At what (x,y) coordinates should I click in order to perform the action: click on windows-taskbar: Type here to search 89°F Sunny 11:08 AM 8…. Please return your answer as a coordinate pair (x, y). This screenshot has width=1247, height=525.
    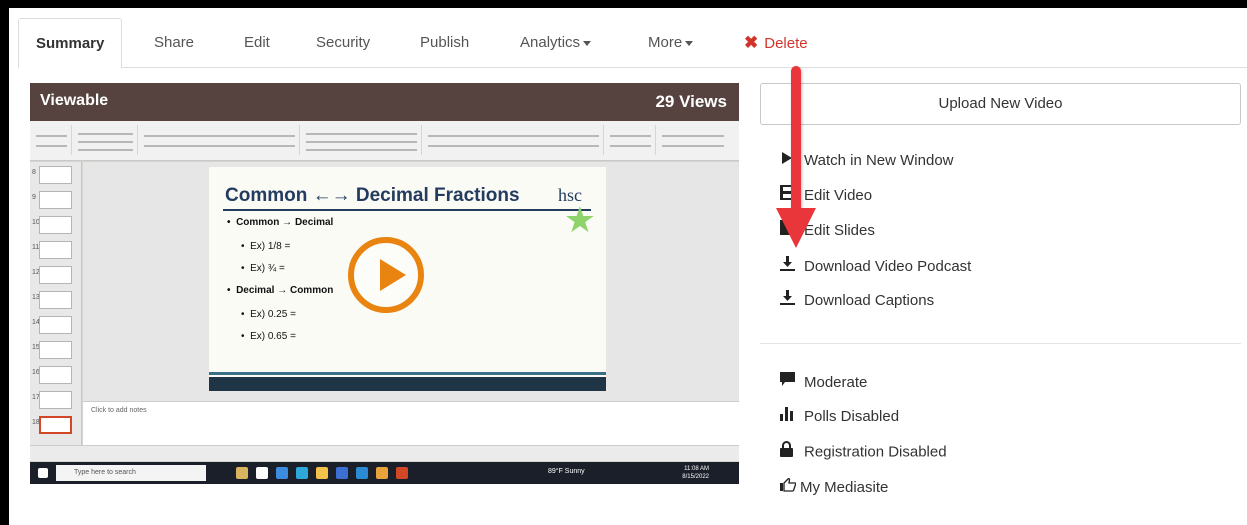
    Looking at the image, I should click on (384, 473).